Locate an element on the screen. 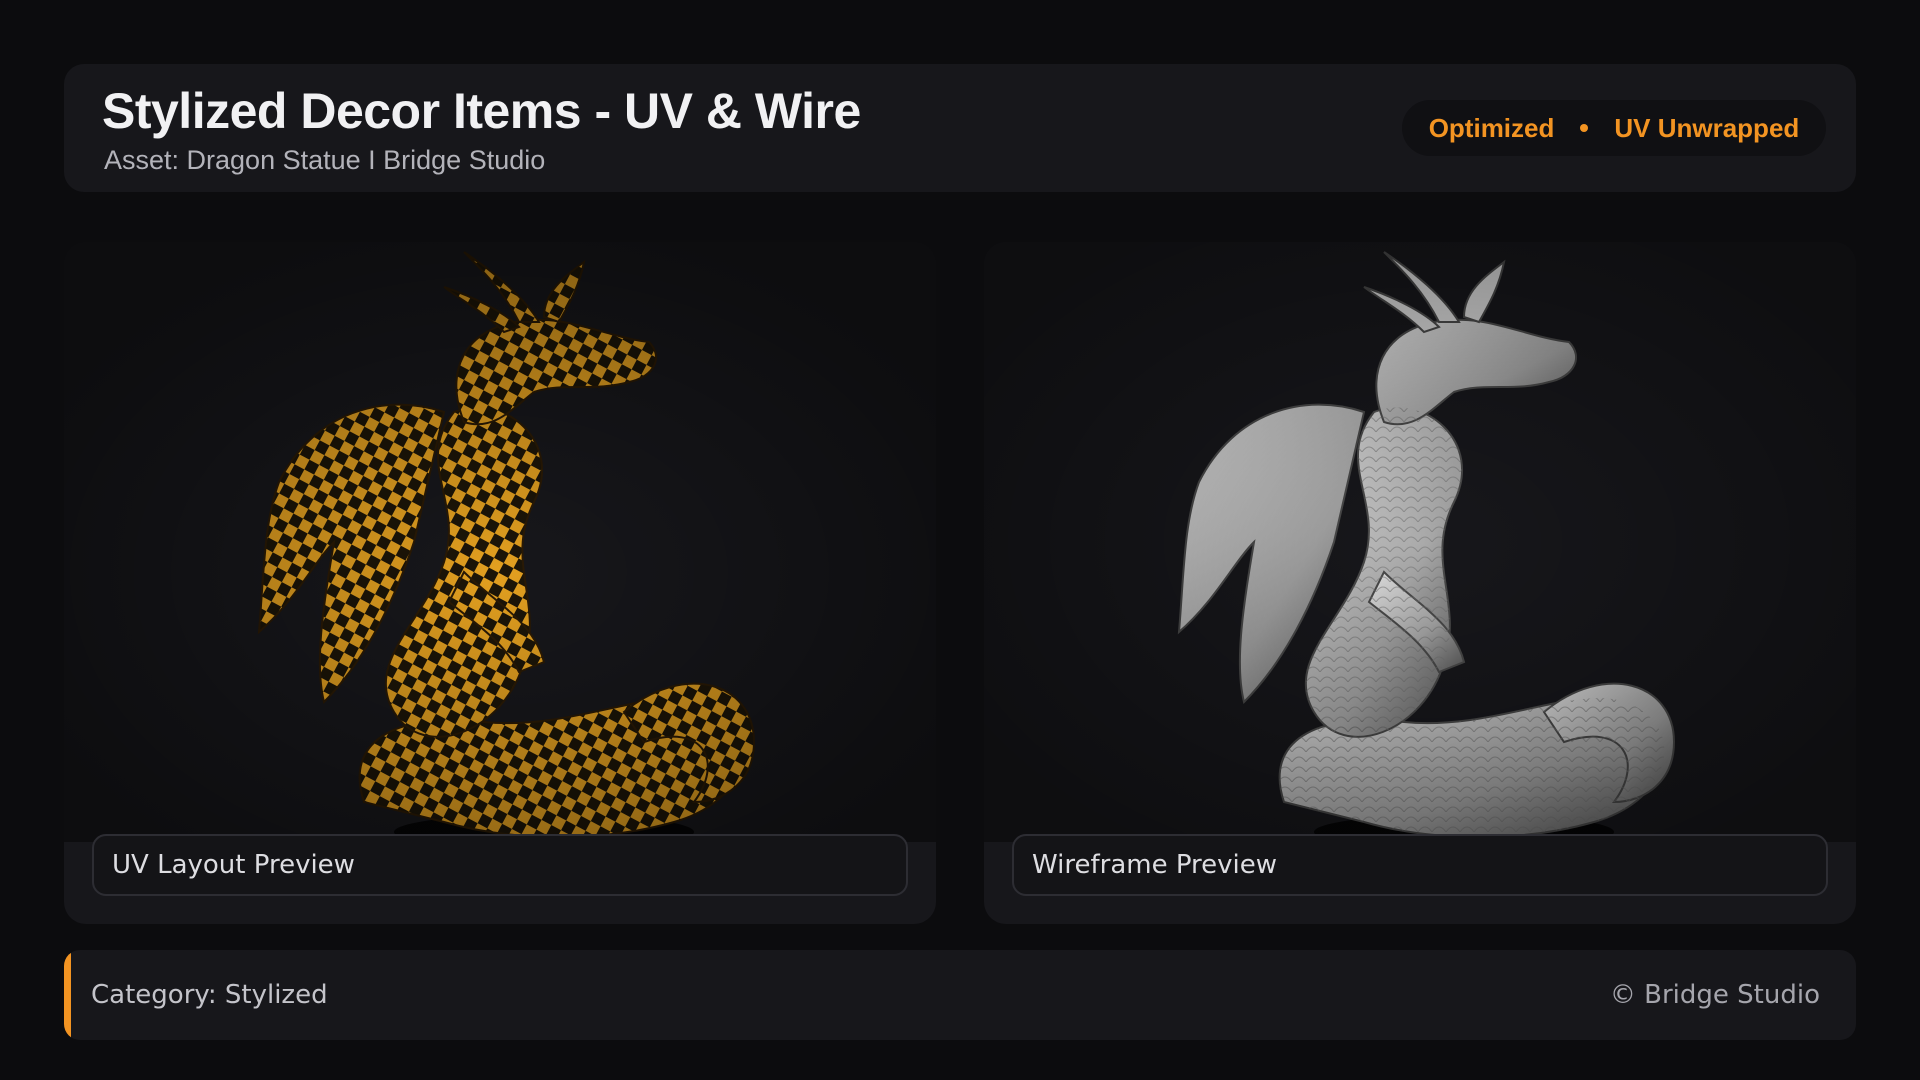  wireframe-preview-caption: Wireframe Preview is located at coordinates (1420, 865).